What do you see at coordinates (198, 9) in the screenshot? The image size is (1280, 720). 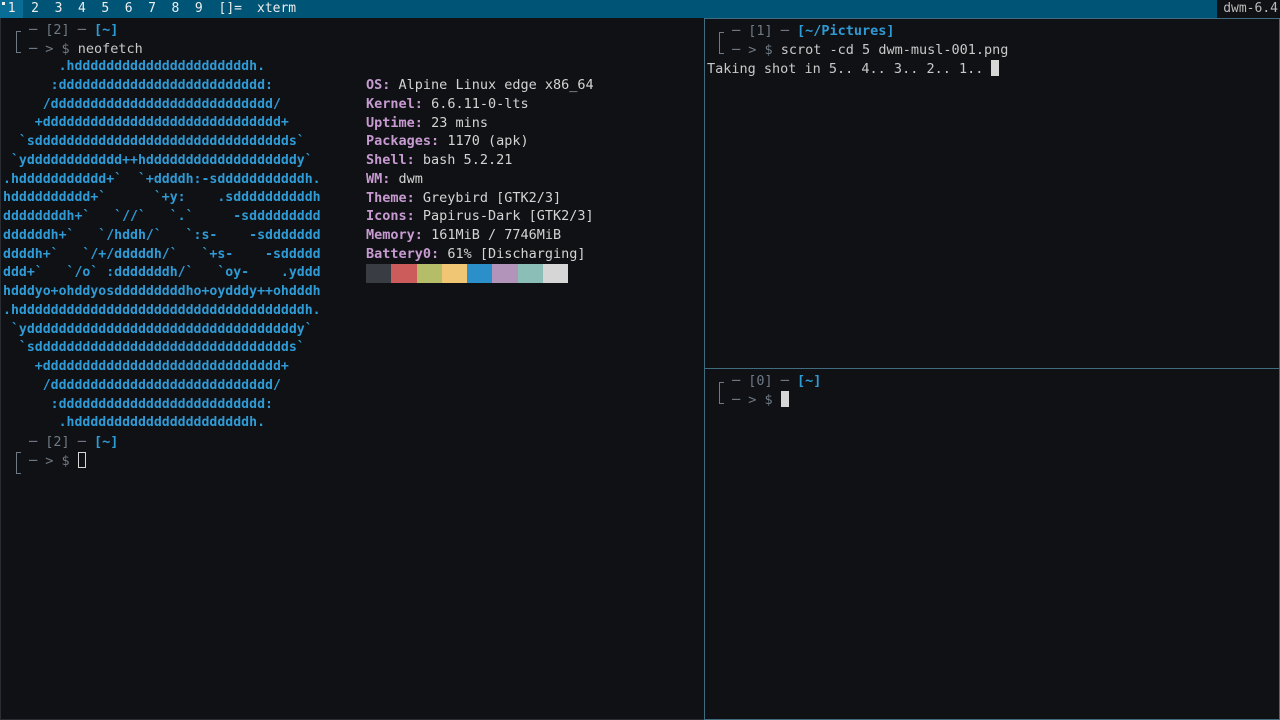 I see `tag-9: 9` at bounding box center [198, 9].